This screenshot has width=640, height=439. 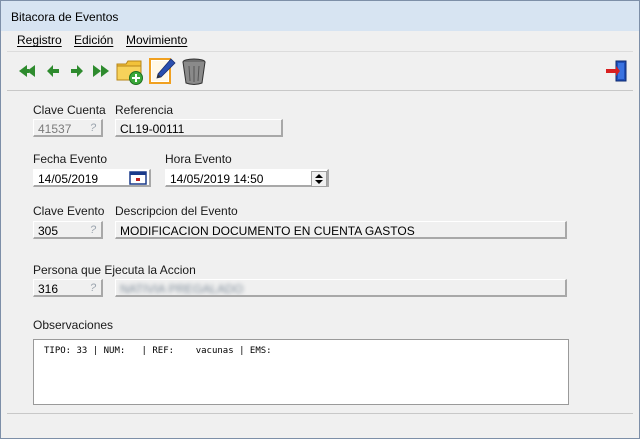 I want to click on last-record-button, so click(x=101, y=71).